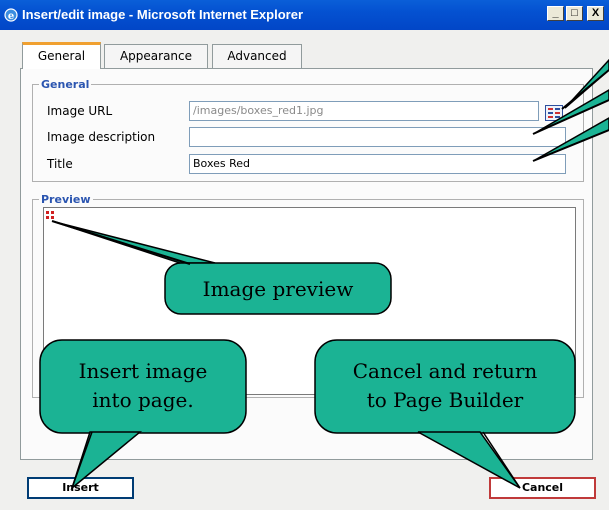  I want to click on svg-text: e, so click(11, 16).